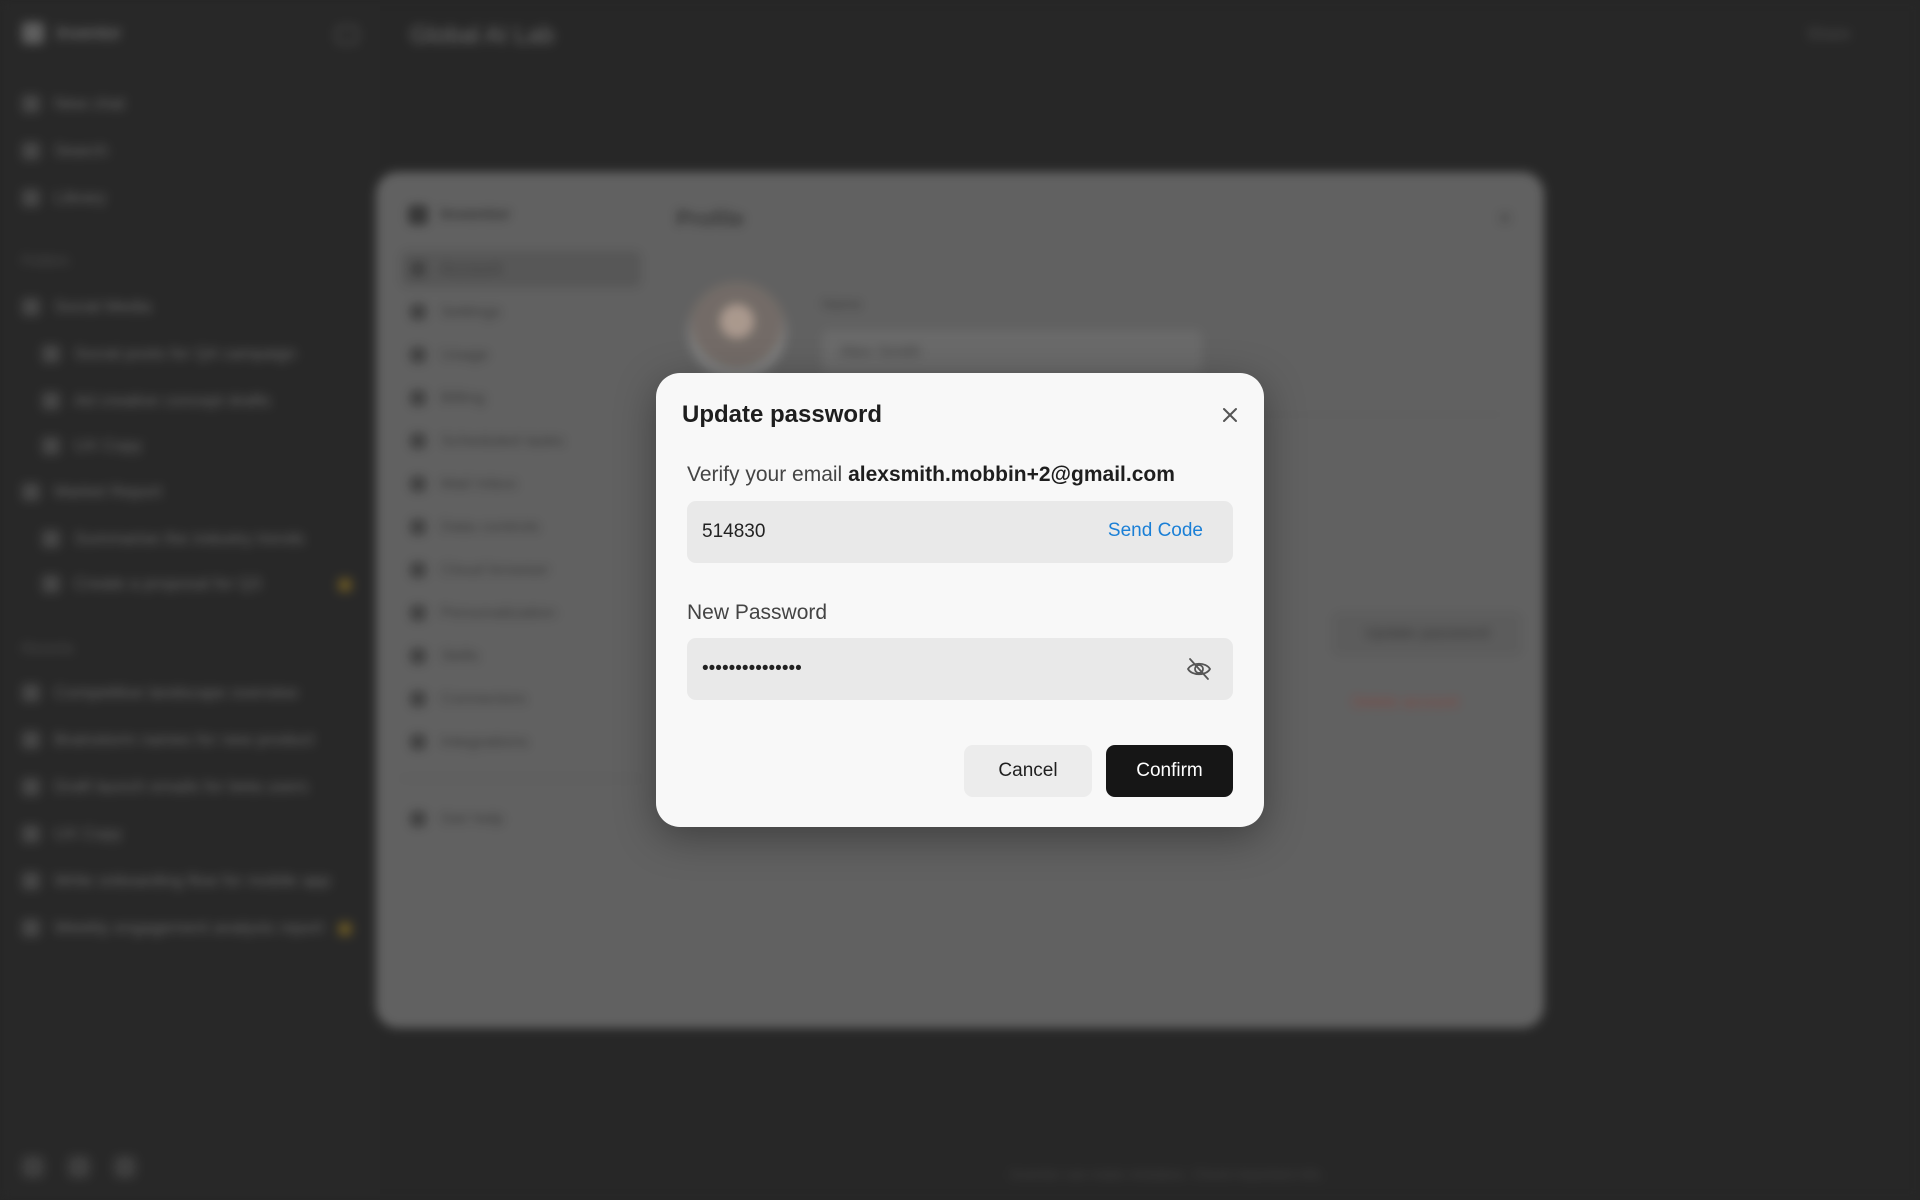  I want to click on close-icon, so click(1230, 415).